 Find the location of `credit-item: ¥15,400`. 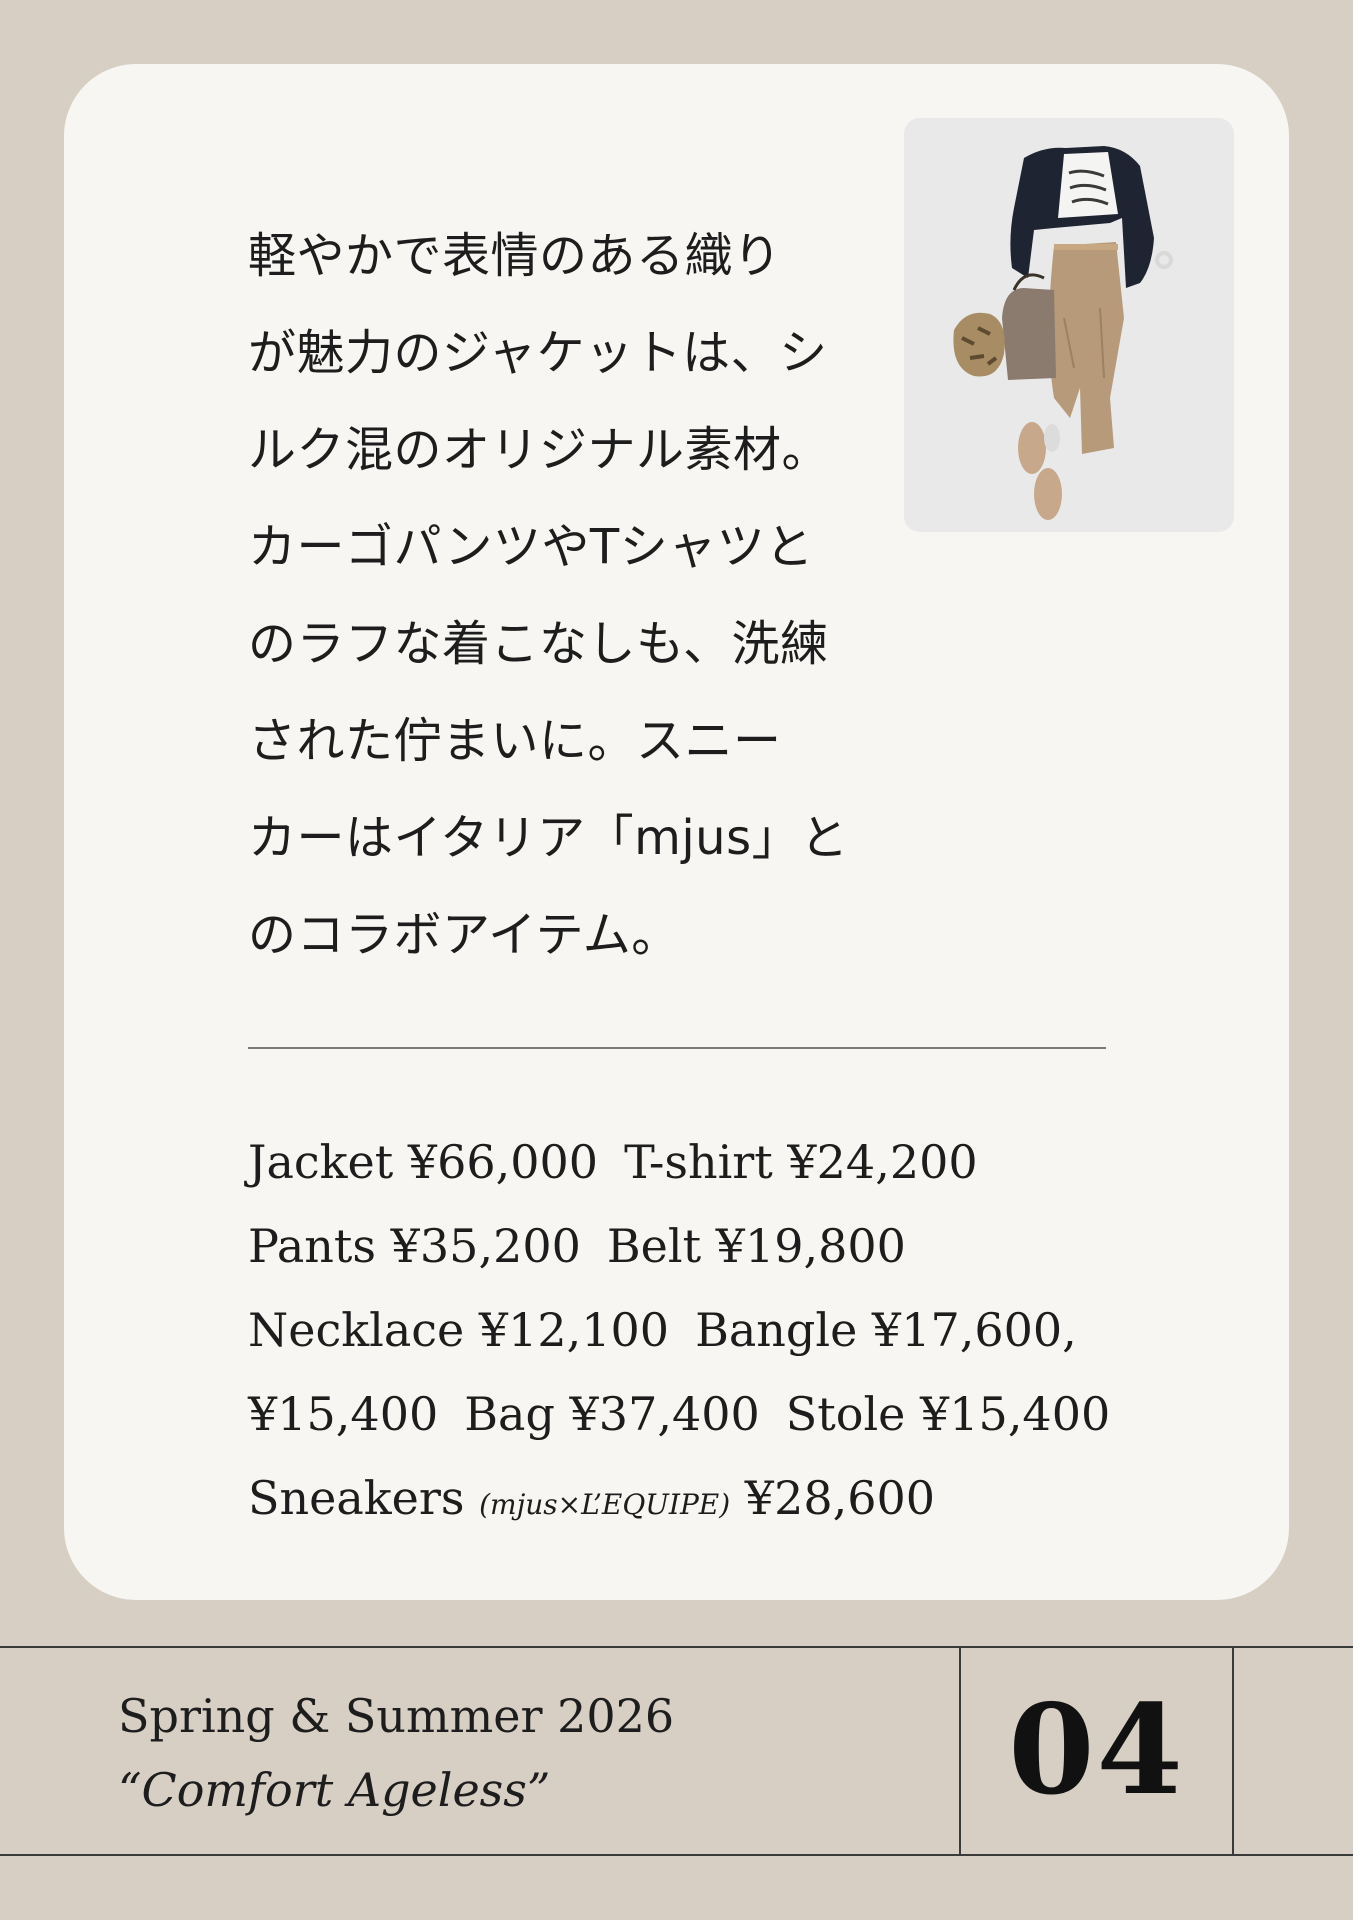

credit-item: ¥15,400 is located at coordinates (343, 1414).